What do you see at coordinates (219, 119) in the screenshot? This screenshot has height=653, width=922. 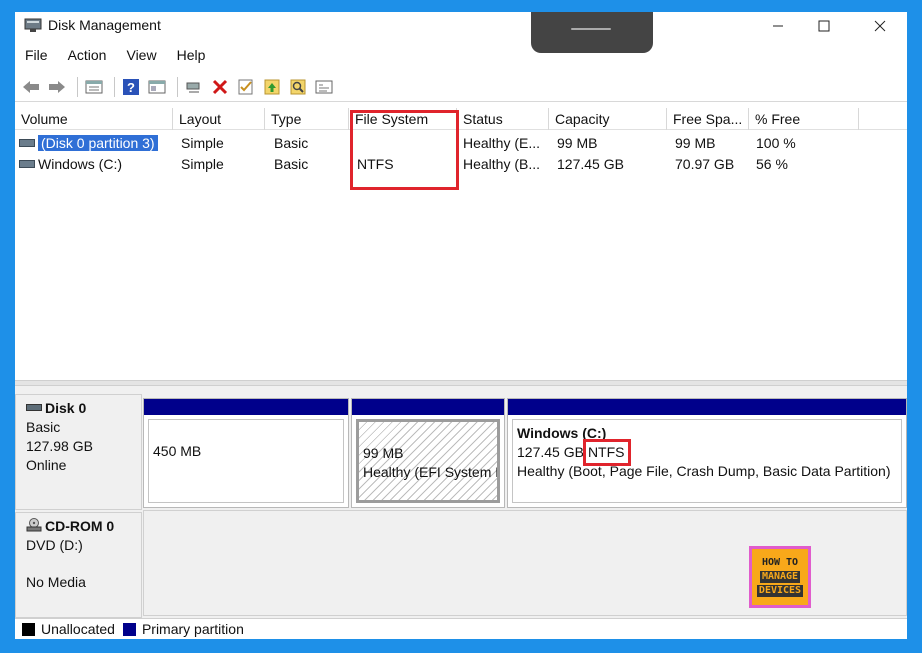 I see `column-header-layout: Layout` at bounding box center [219, 119].